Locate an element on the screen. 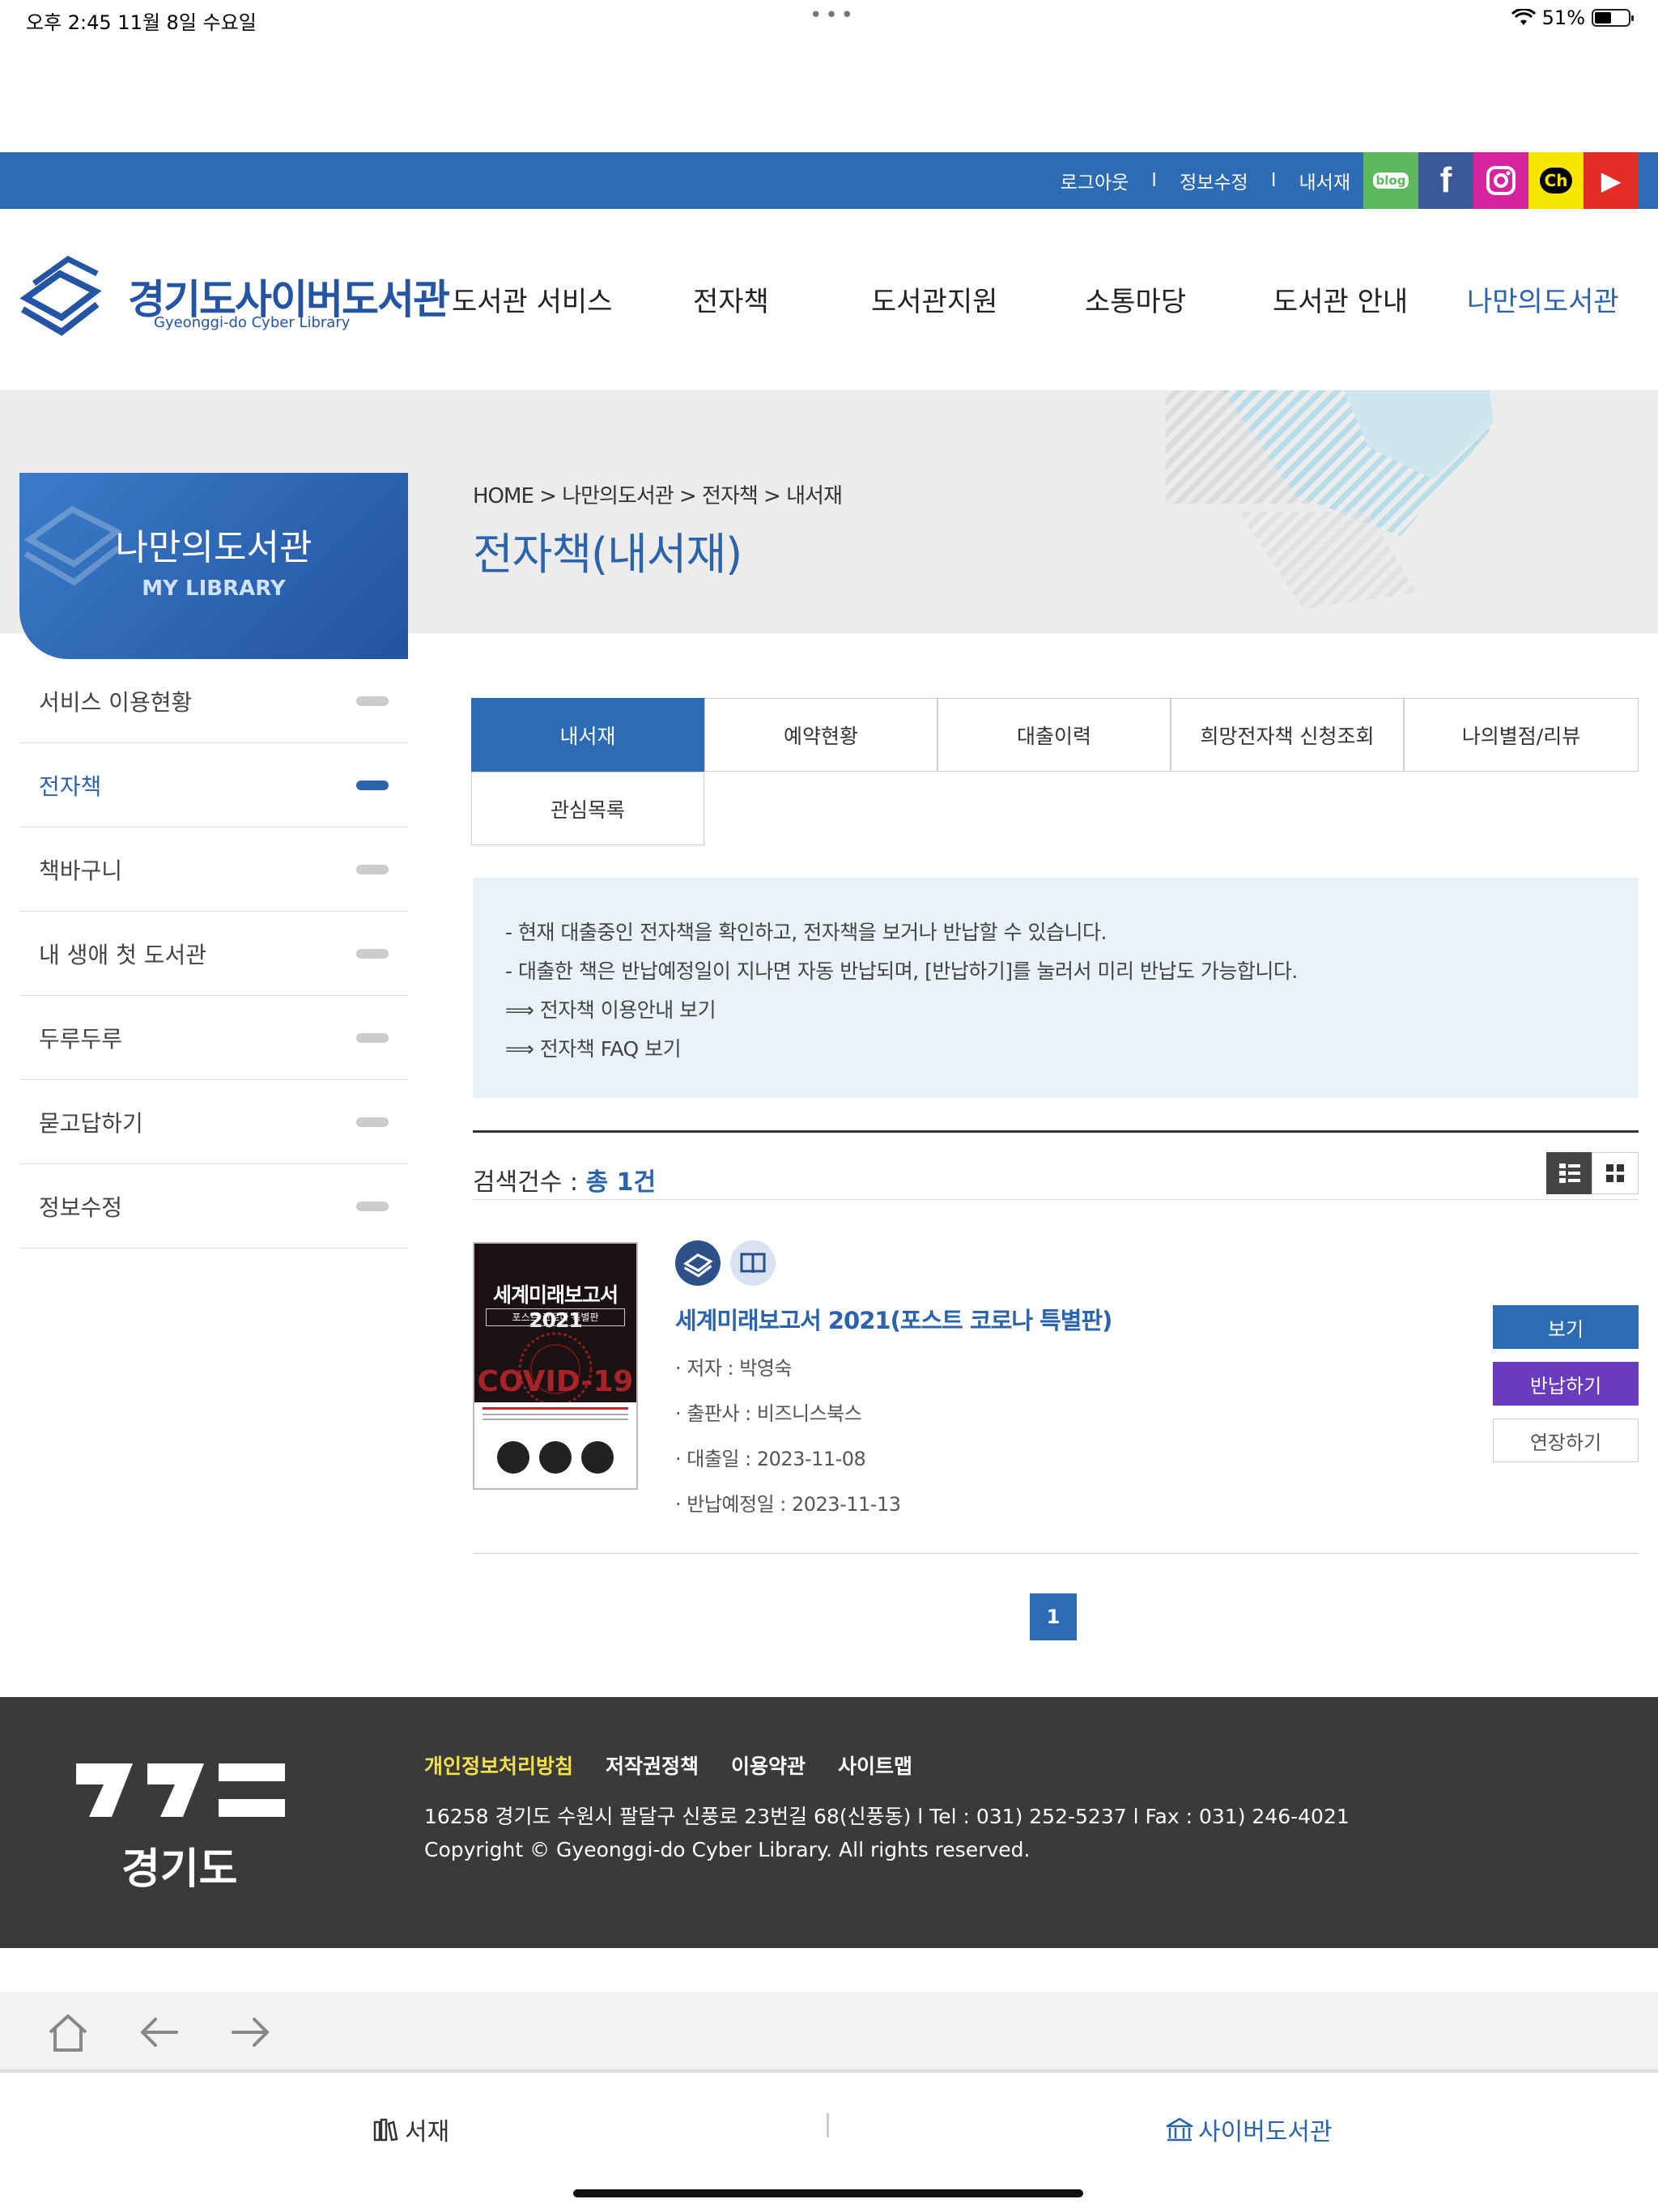  sidebar-item-durudurU: 두루두루 is located at coordinates (213, 1038).